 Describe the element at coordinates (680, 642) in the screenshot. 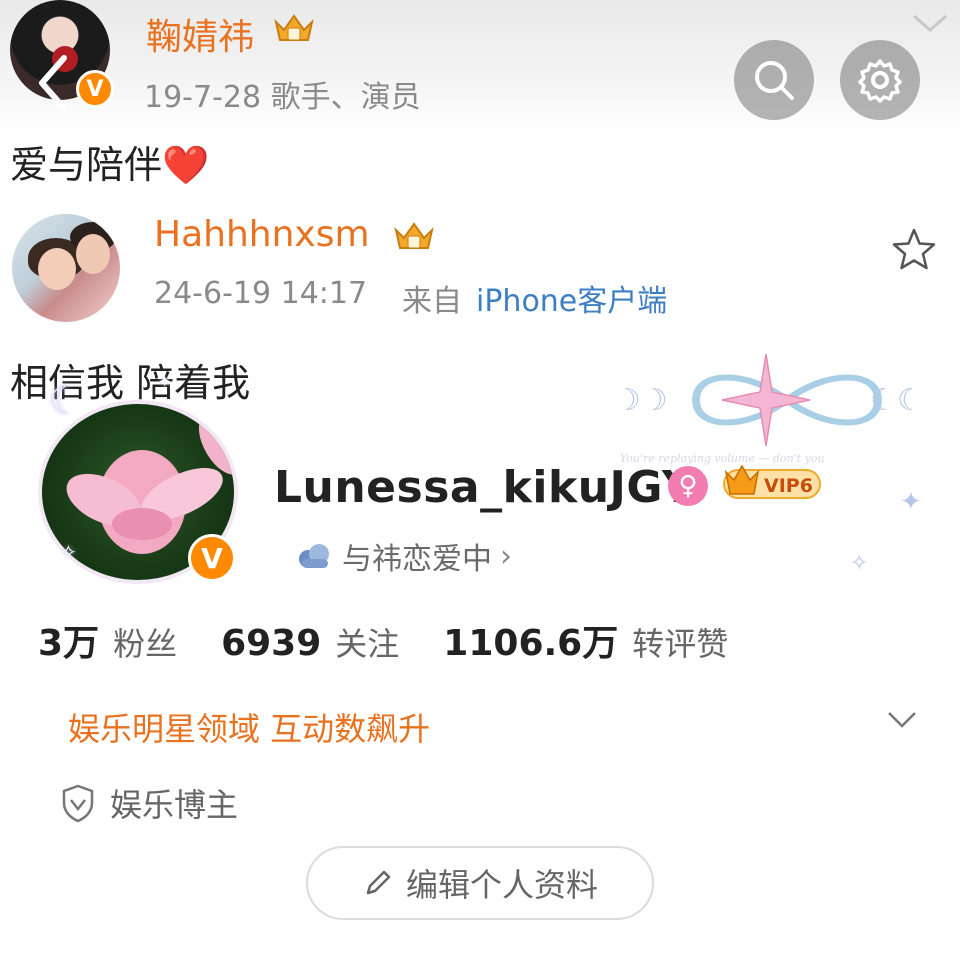

I see `interactions-label: 转评赞` at that location.